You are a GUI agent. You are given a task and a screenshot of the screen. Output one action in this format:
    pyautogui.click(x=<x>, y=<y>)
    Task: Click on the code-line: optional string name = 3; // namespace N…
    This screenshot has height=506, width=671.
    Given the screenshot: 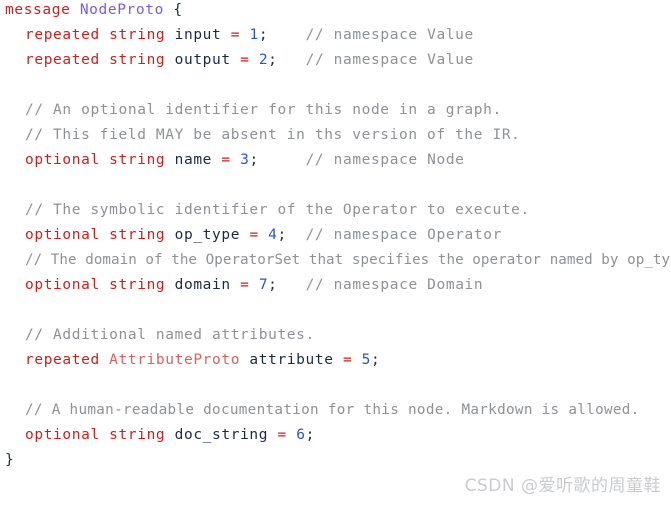 What is the action you would take?
    pyautogui.click(x=232, y=160)
    